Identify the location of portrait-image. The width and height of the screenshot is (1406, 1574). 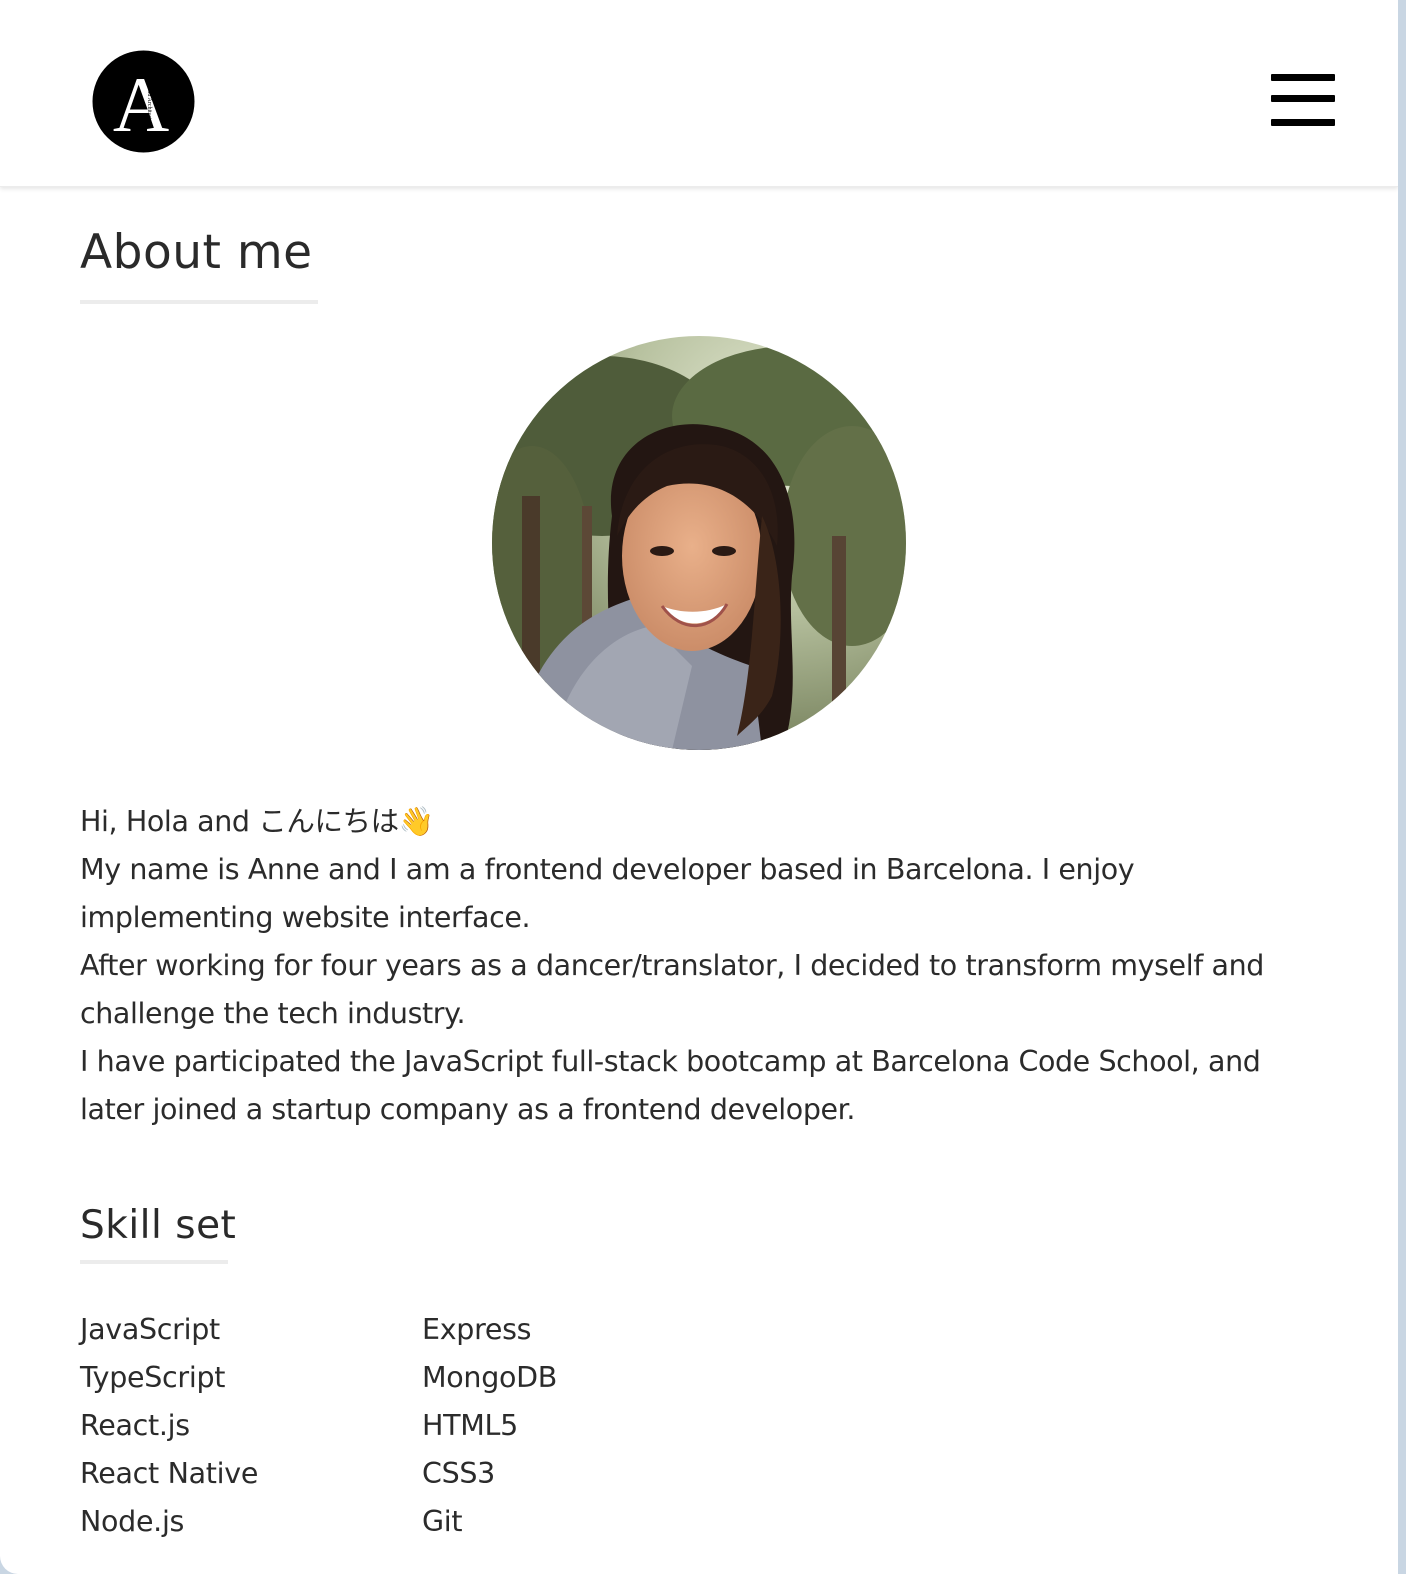
(699, 543).